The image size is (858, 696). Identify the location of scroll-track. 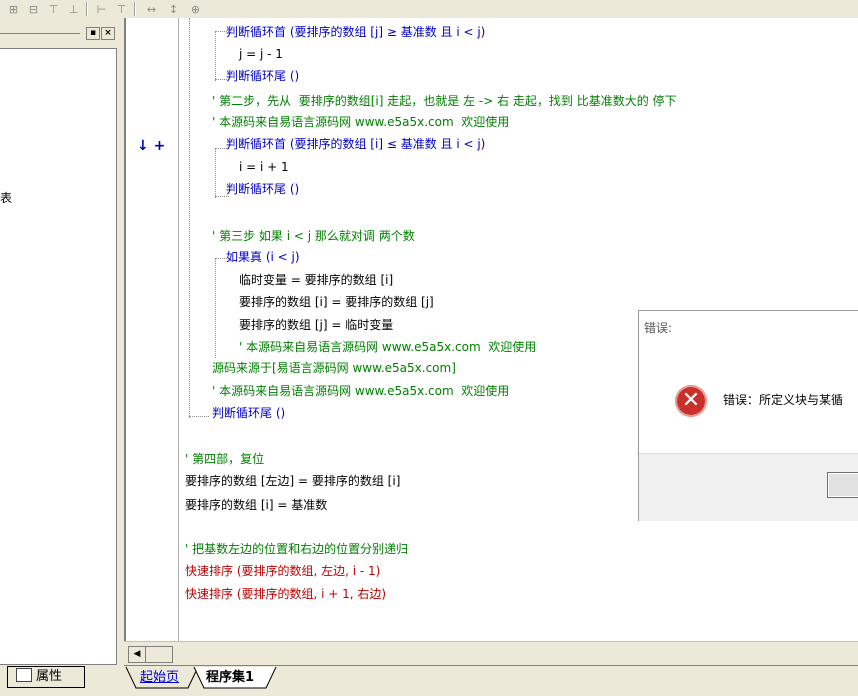
(159, 654).